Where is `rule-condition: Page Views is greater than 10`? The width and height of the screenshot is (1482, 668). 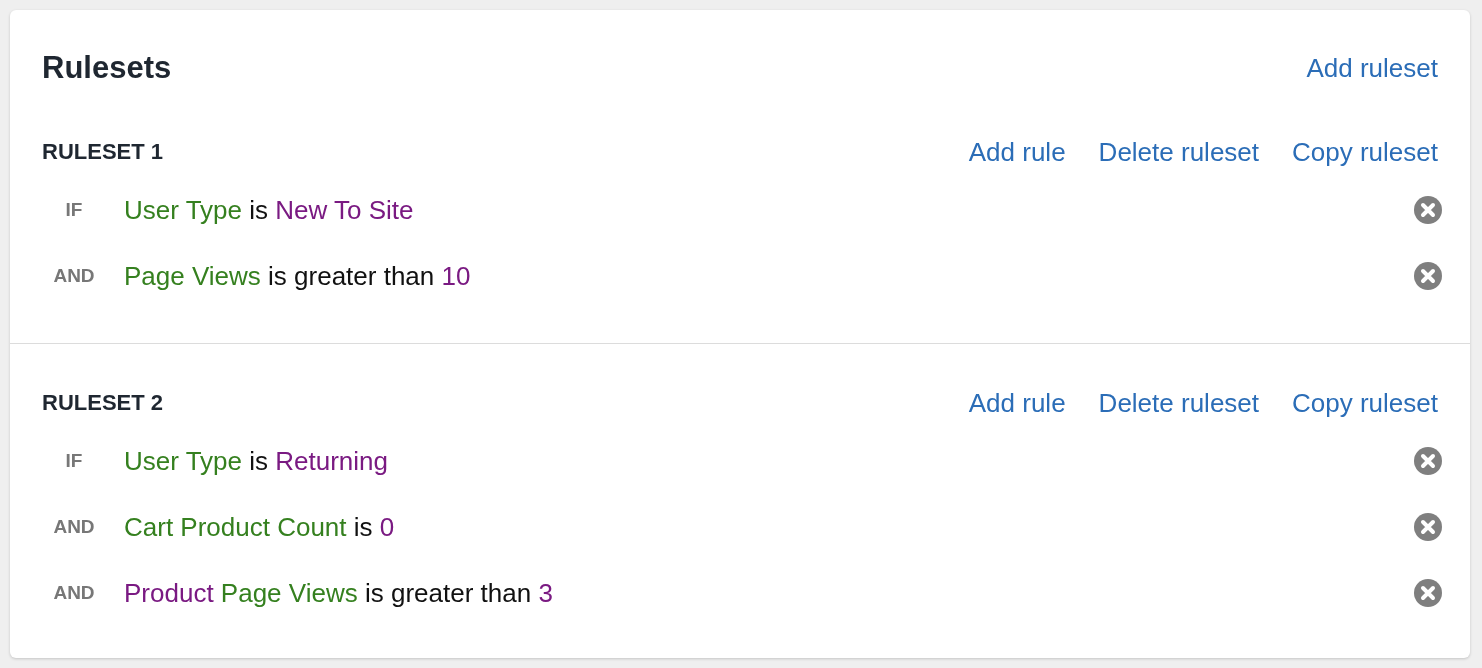 rule-condition: Page Views is greater than 10 is located at coordinates (297, 276).